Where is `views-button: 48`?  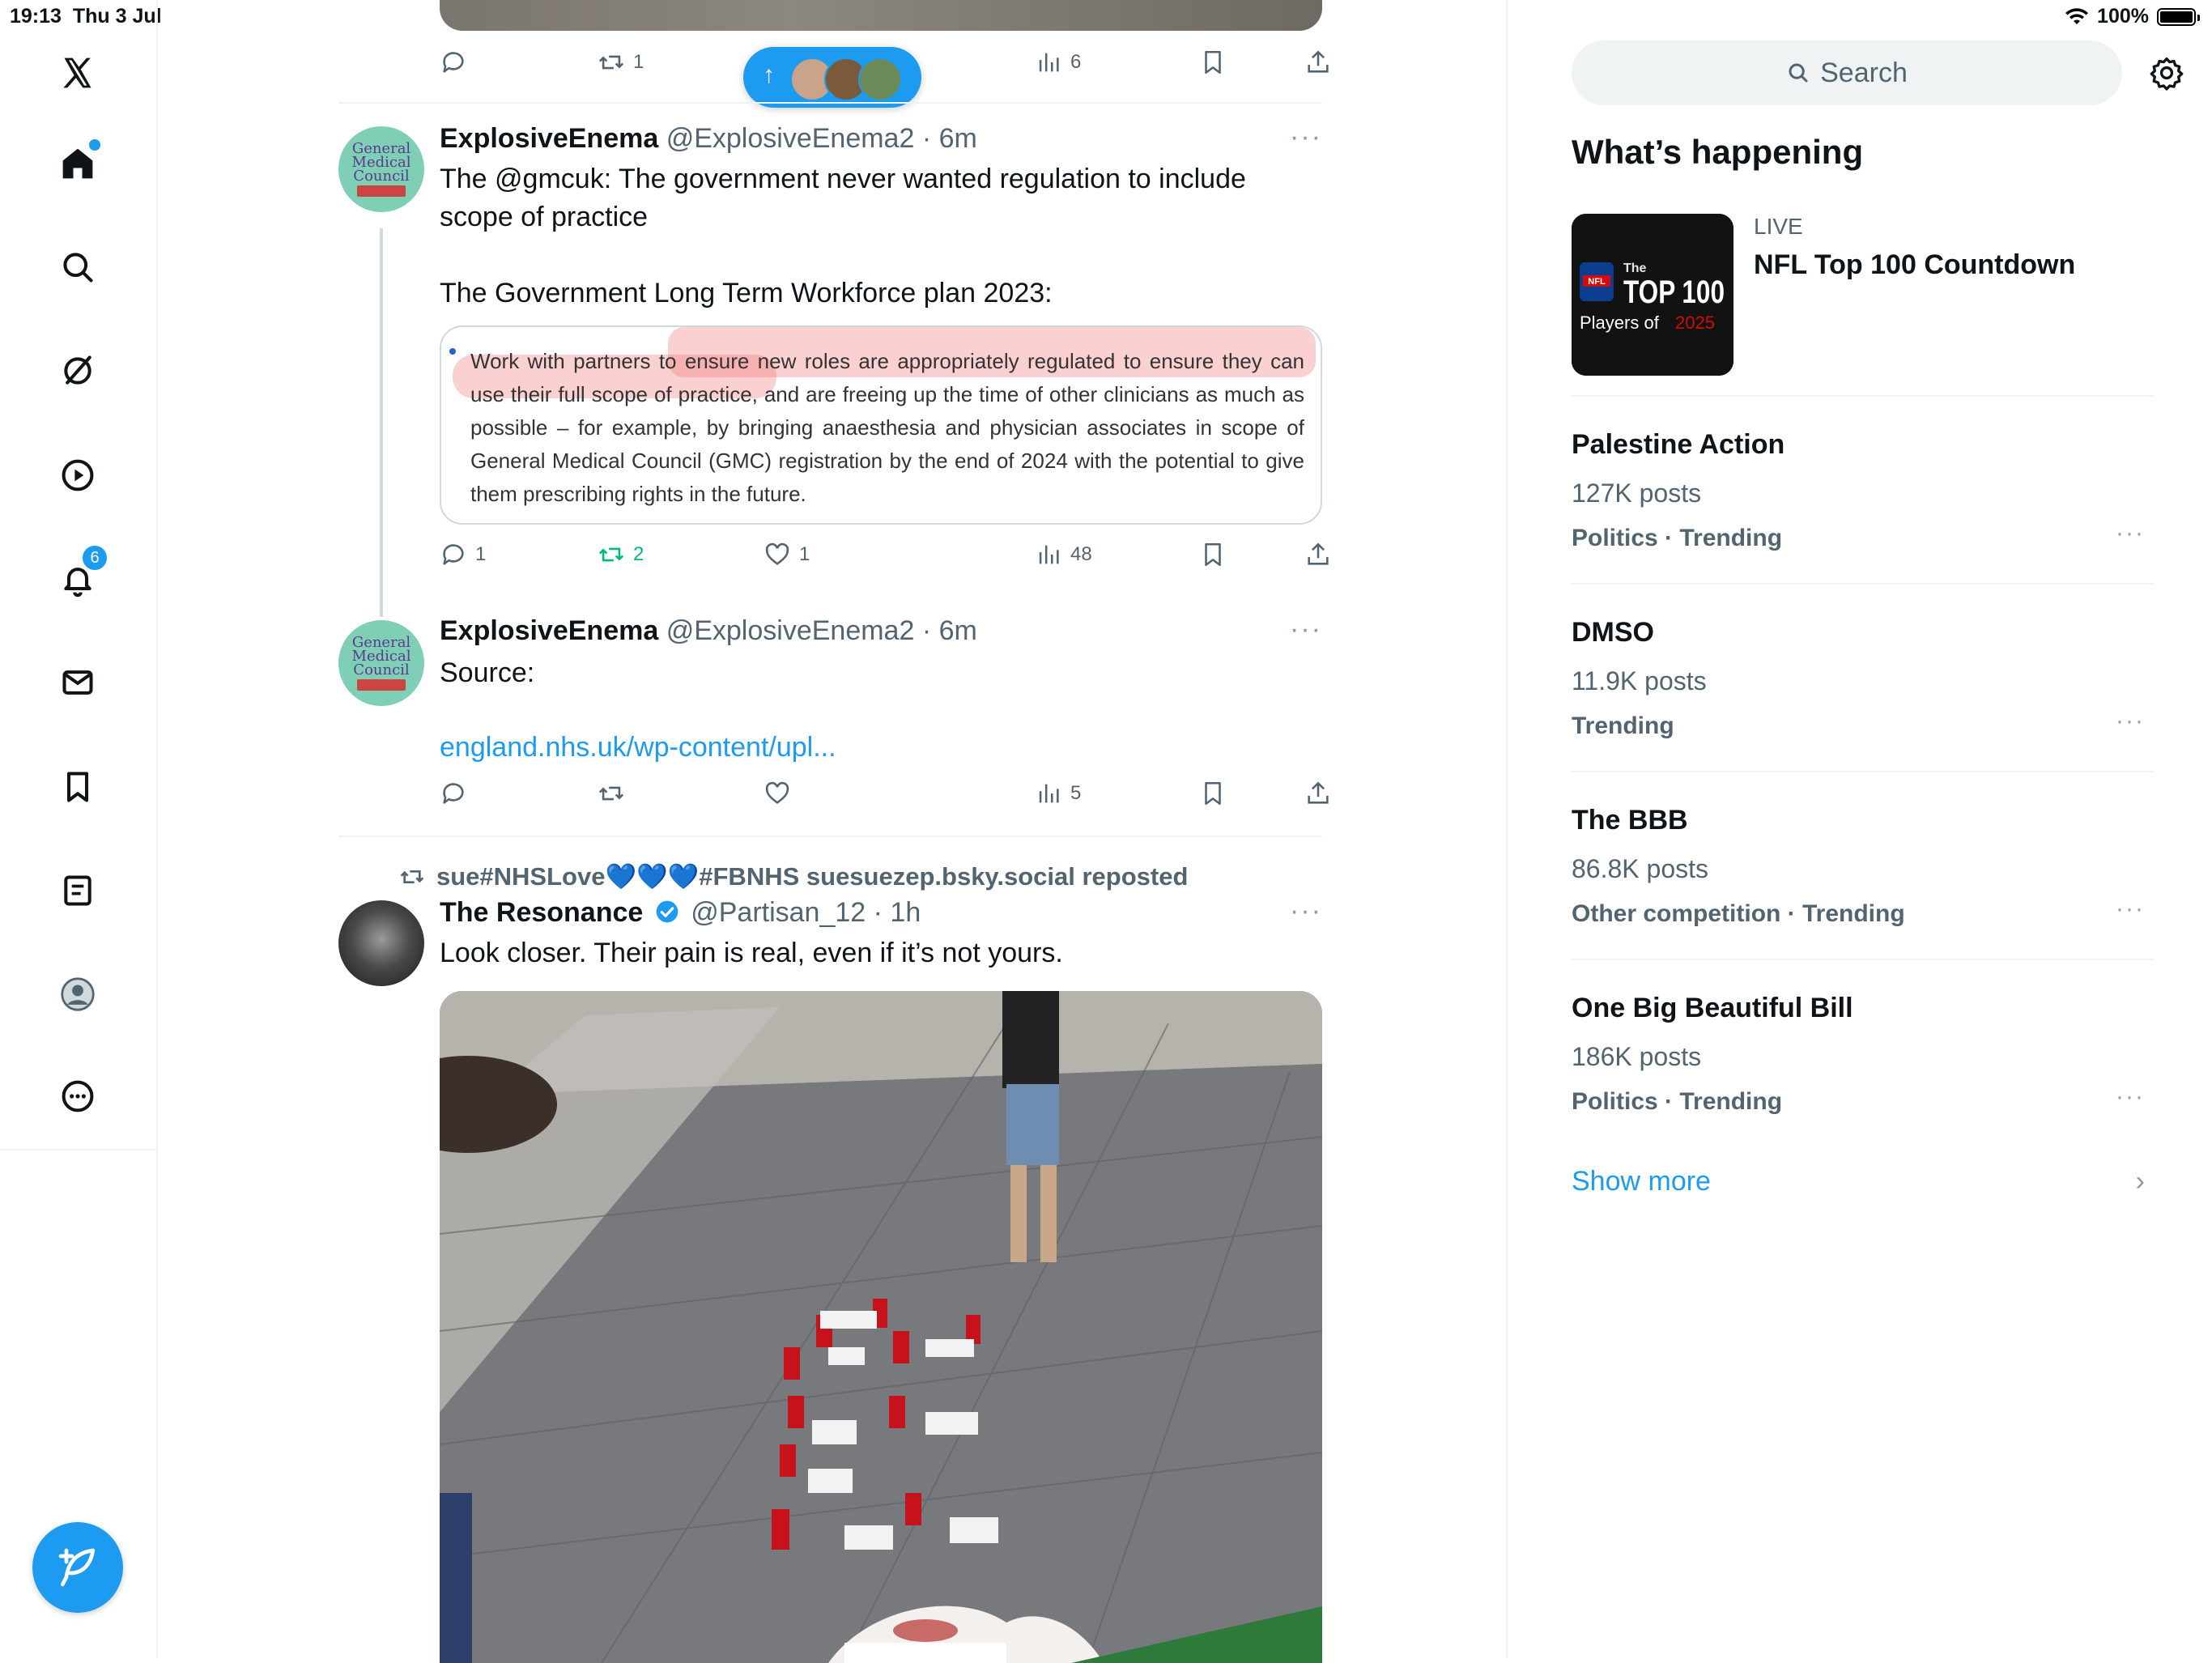
views-button: 48 is located at coordinates (1063, 554).